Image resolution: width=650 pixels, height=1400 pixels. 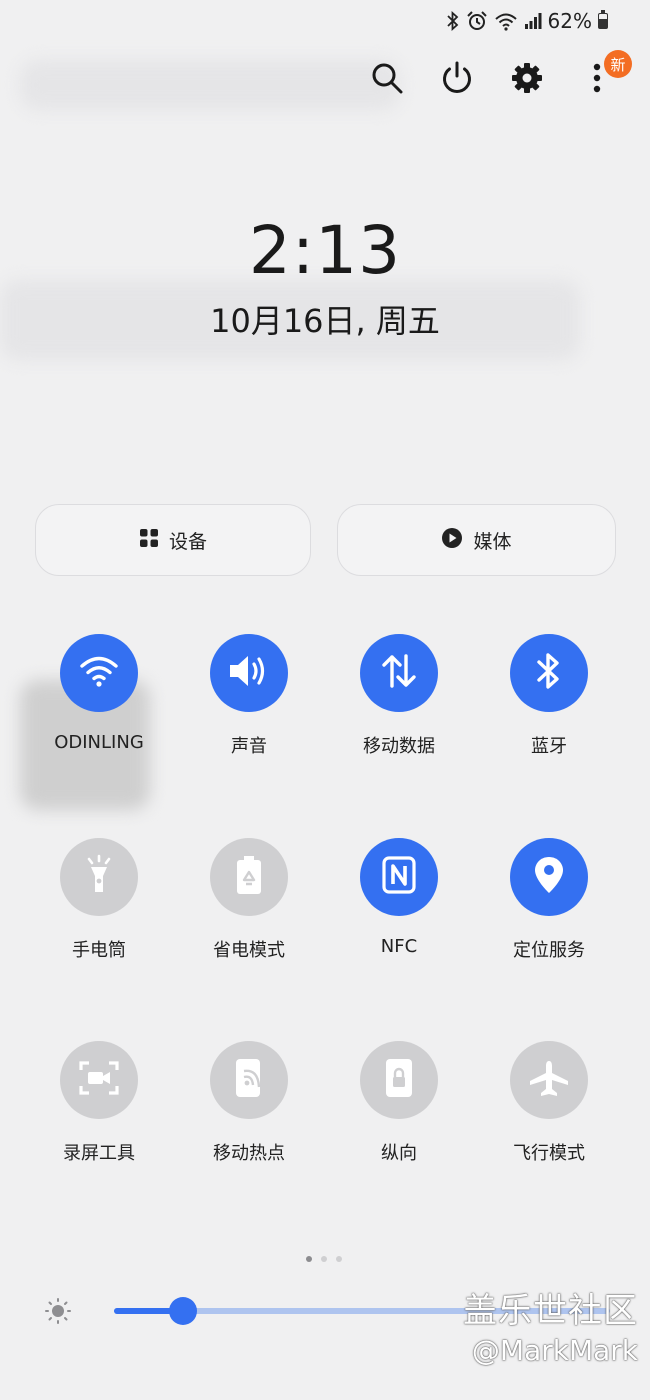 I want to click on new-badge: 新, so click(x=618, y=64).